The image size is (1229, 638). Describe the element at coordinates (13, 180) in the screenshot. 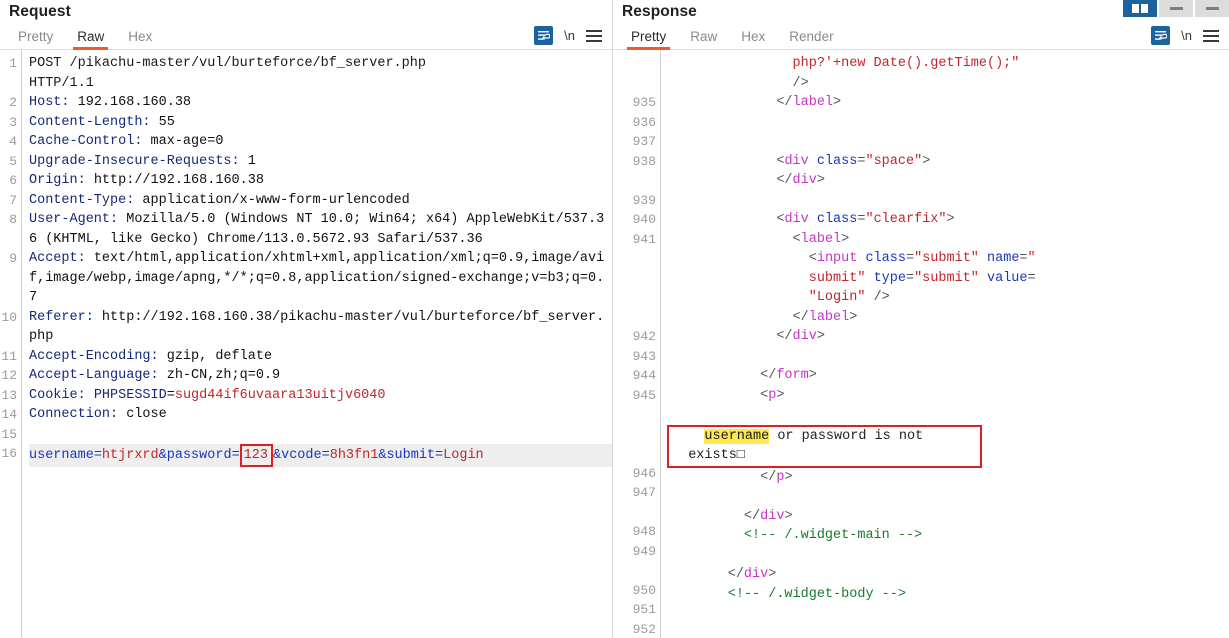

I see `line-number: 6` at that location.